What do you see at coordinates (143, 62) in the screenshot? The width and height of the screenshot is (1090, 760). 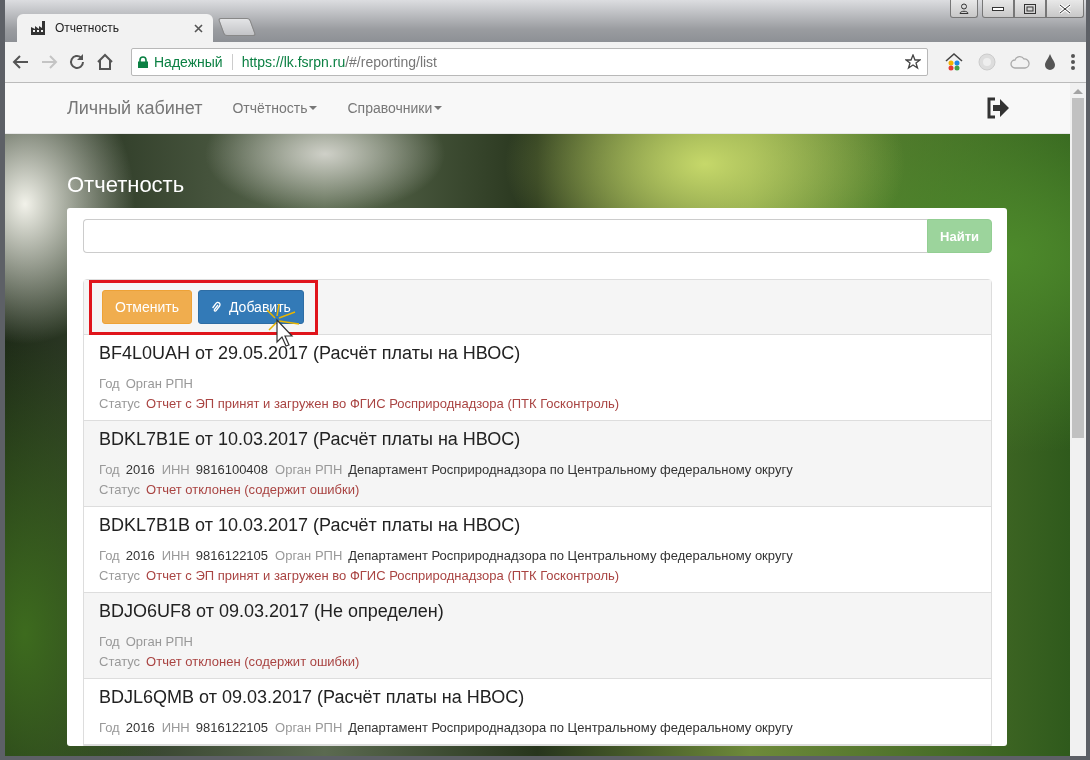 I see `lock-icon` at bounding box center [143, 62].